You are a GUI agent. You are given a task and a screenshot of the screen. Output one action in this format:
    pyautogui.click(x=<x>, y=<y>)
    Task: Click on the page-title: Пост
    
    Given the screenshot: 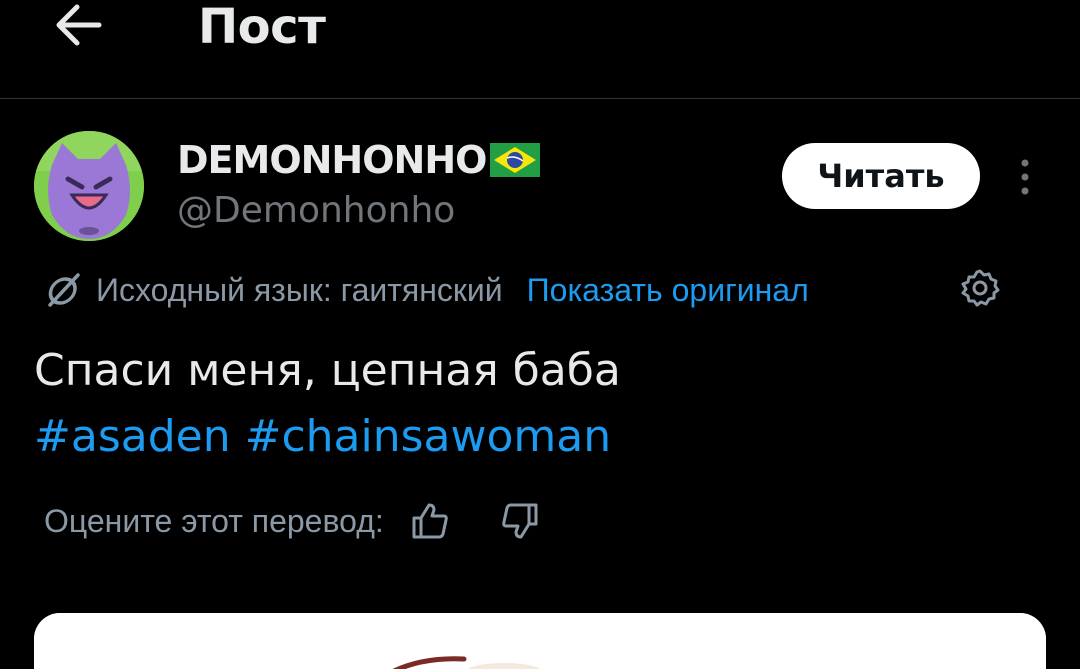 What is the action you would take?
    pyautogui.click(x=262, y=27)
    